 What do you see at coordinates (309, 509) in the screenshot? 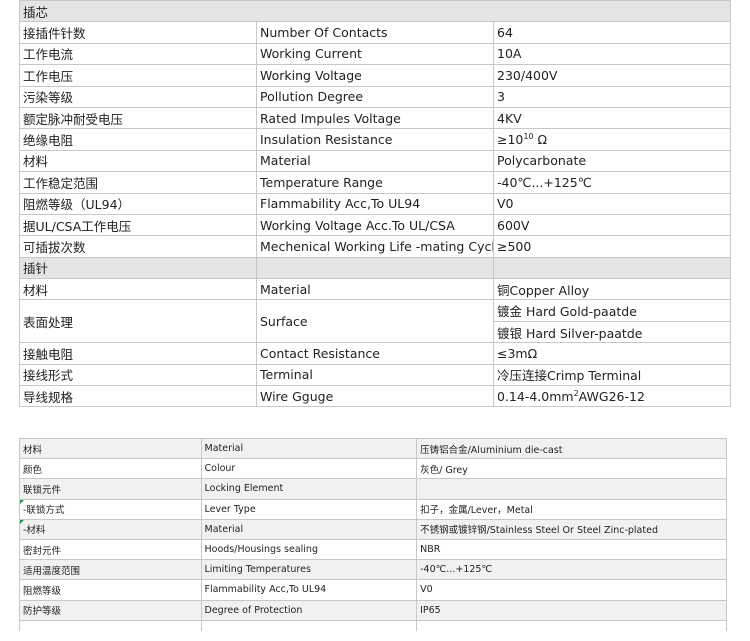
I see `row-label-en: Lever Type` at bounding box center [309, 509].